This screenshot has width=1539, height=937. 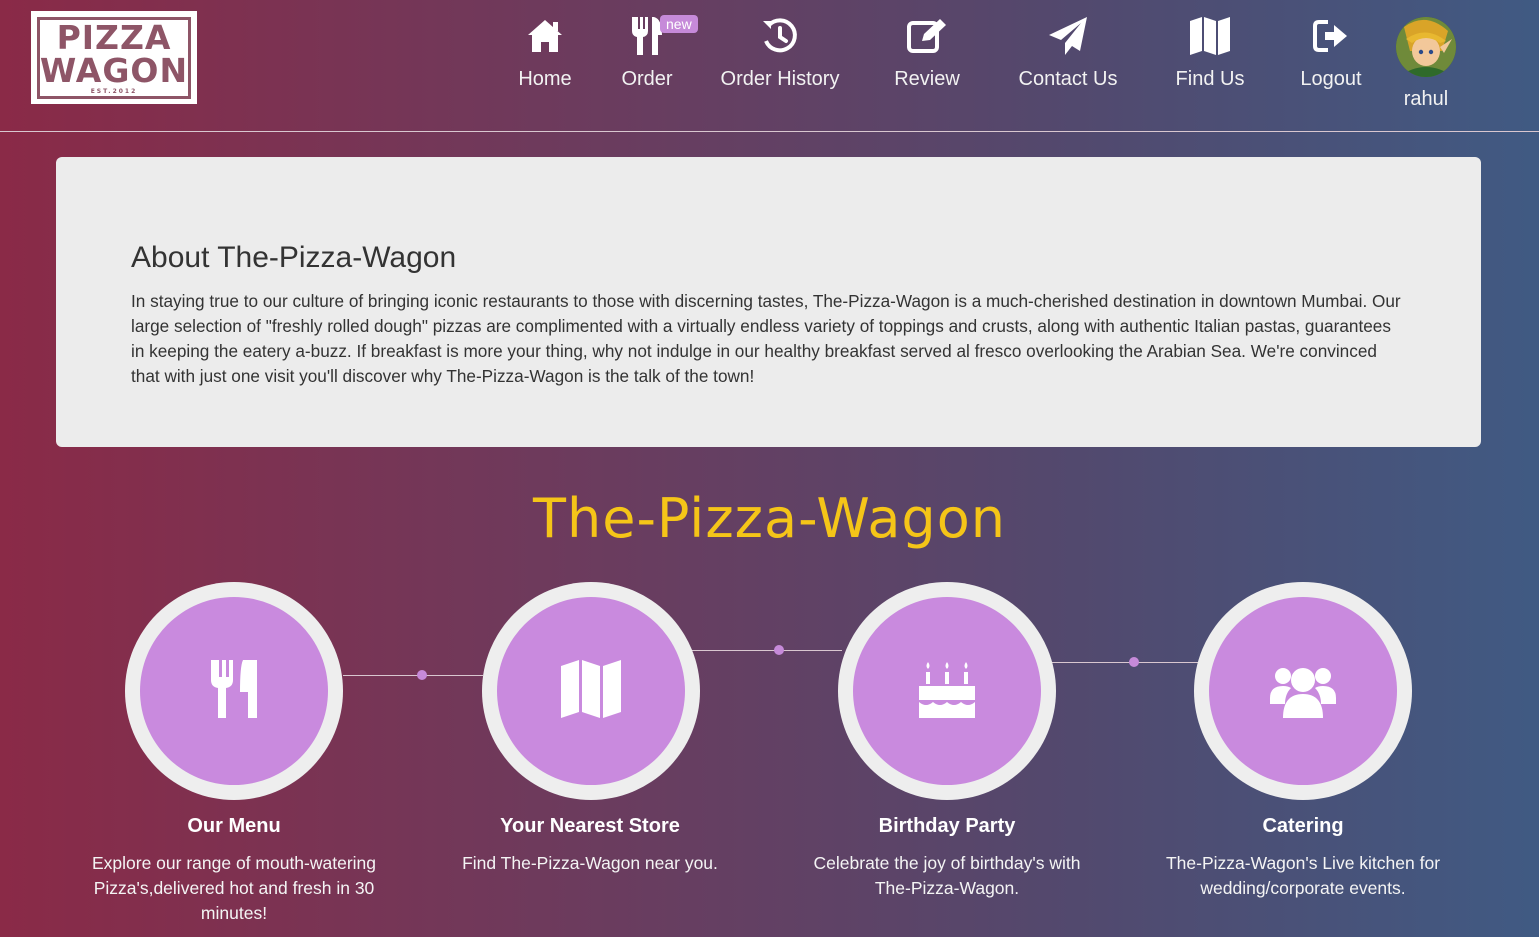 What do you see at coordinates (927, 36) in the screenshot?
I see `edit-icon` at bounding box center [927, 36].